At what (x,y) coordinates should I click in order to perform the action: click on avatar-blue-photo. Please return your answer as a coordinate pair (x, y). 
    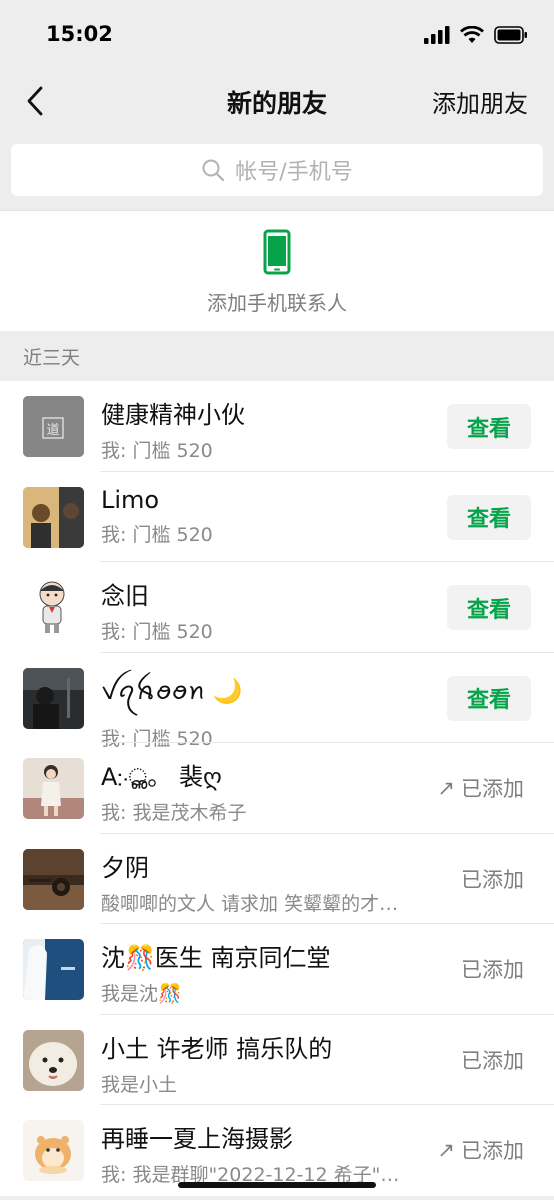
    Looking at the image, I should click on (53, 969).